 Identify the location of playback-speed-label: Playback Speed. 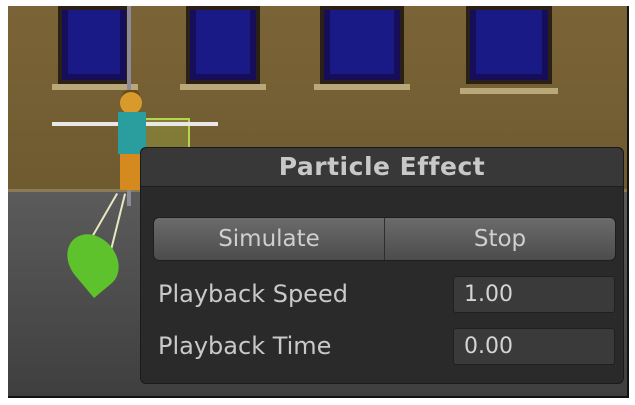
(253, 294).